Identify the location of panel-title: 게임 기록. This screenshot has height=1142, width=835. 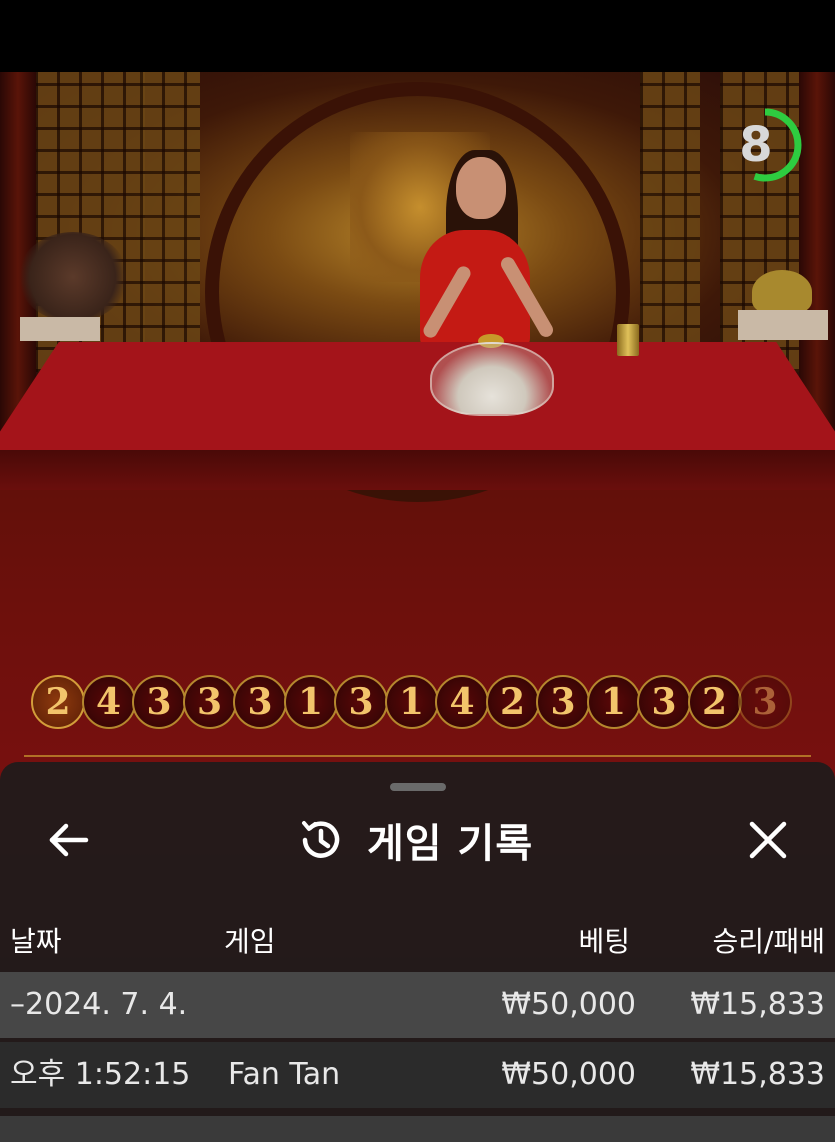
(450, 844).